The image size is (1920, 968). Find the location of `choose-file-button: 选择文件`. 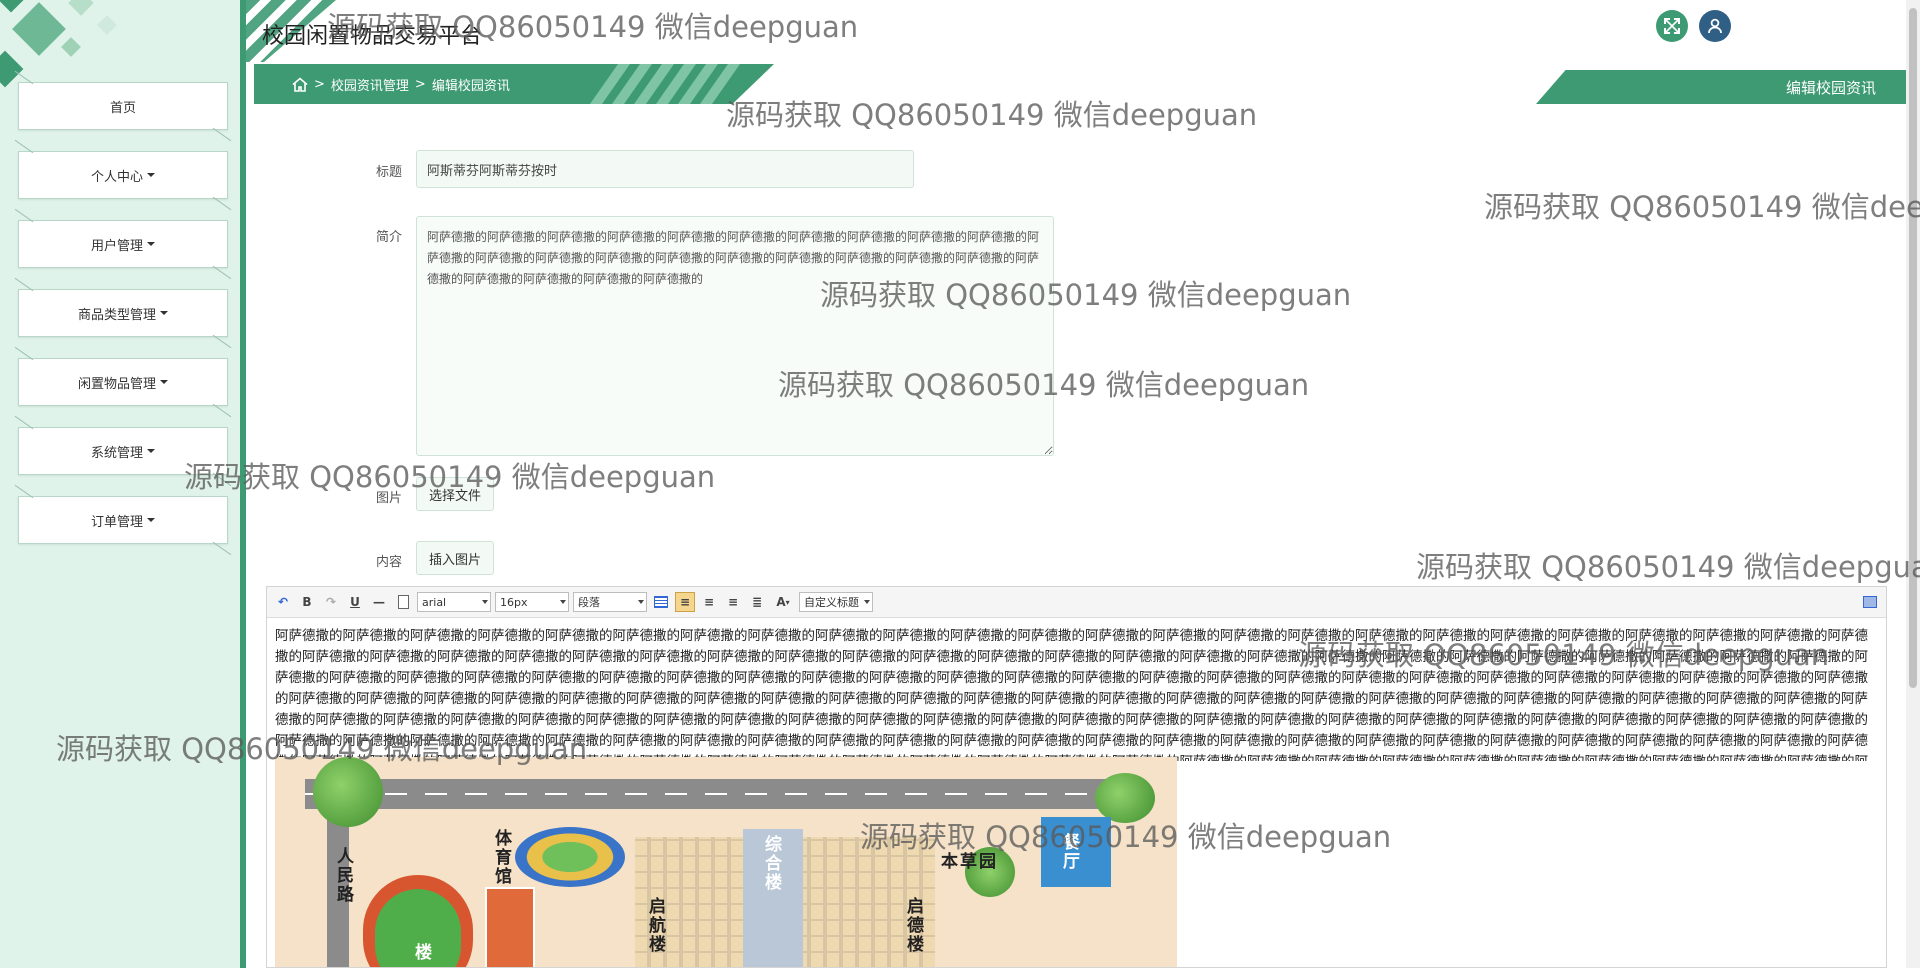

choose-file-button: 选择文件 is located at coordinates (455, 494).